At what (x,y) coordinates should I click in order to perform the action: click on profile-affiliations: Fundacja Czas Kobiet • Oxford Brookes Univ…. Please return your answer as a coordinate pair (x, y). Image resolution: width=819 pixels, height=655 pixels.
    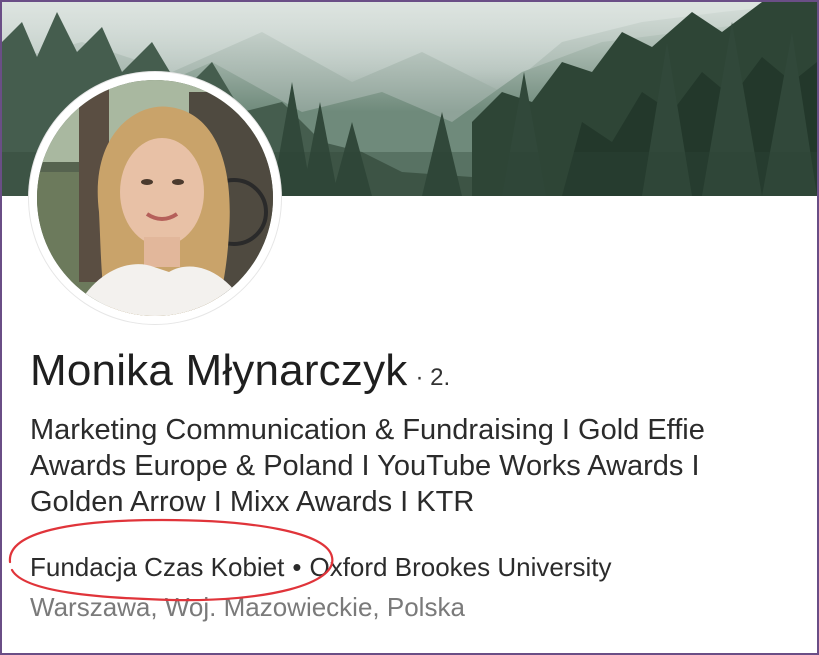
    Looking at the image, I should click on (320, 567).